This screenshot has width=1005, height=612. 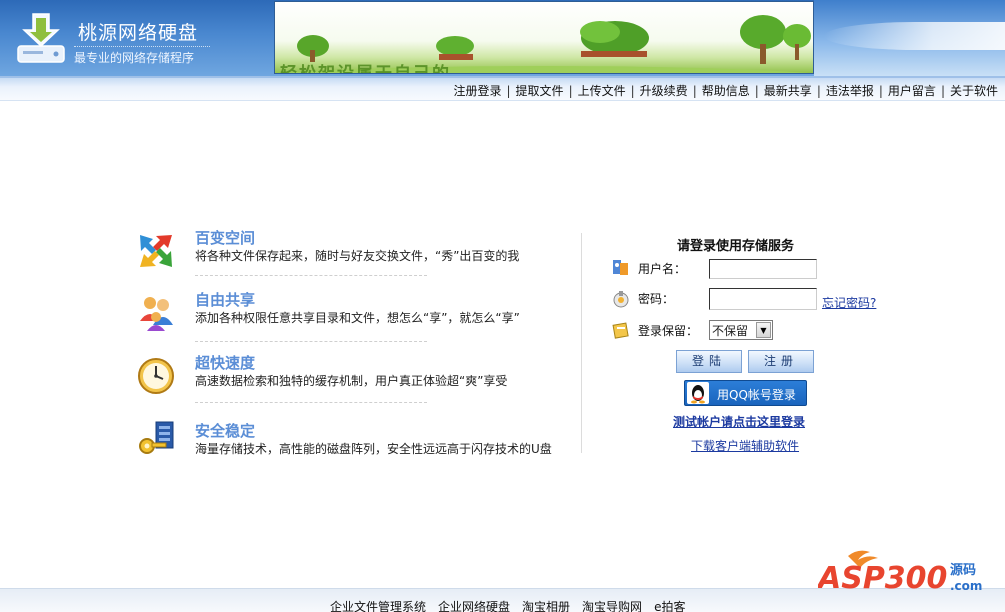 What do you see at coordinates (351, 381) in the screenshot?
I see `feature-description: 高速数据检索和独特的缓存机制，用户真正体验超“爽”享受` at bounding box center [351, 381].